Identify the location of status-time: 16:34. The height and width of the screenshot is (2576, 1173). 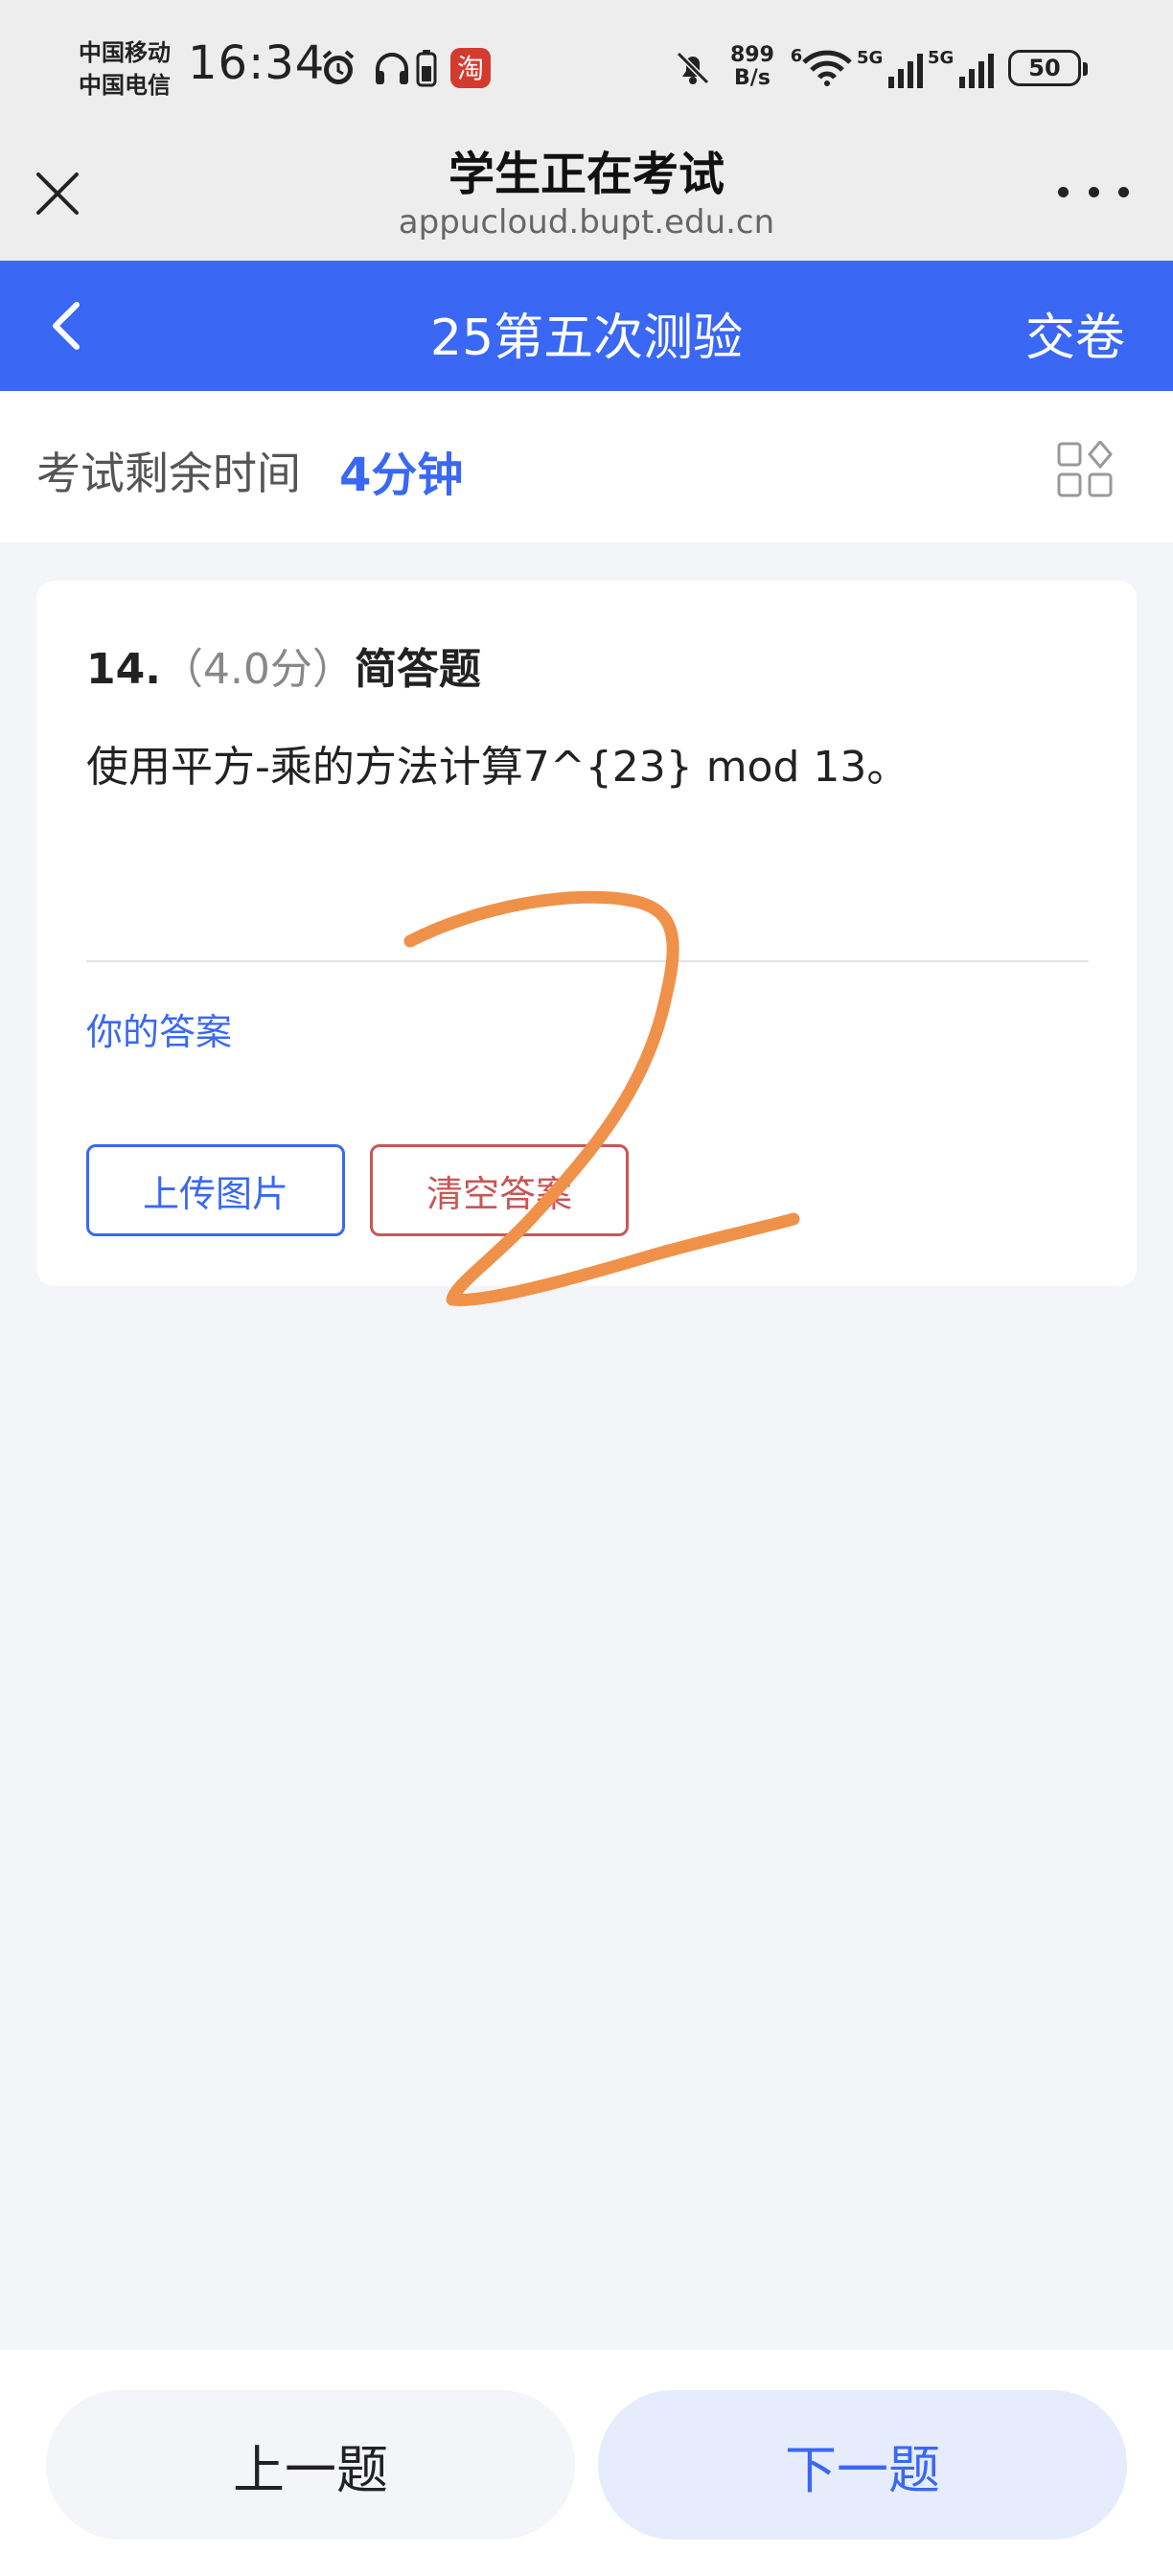
(257, 63).